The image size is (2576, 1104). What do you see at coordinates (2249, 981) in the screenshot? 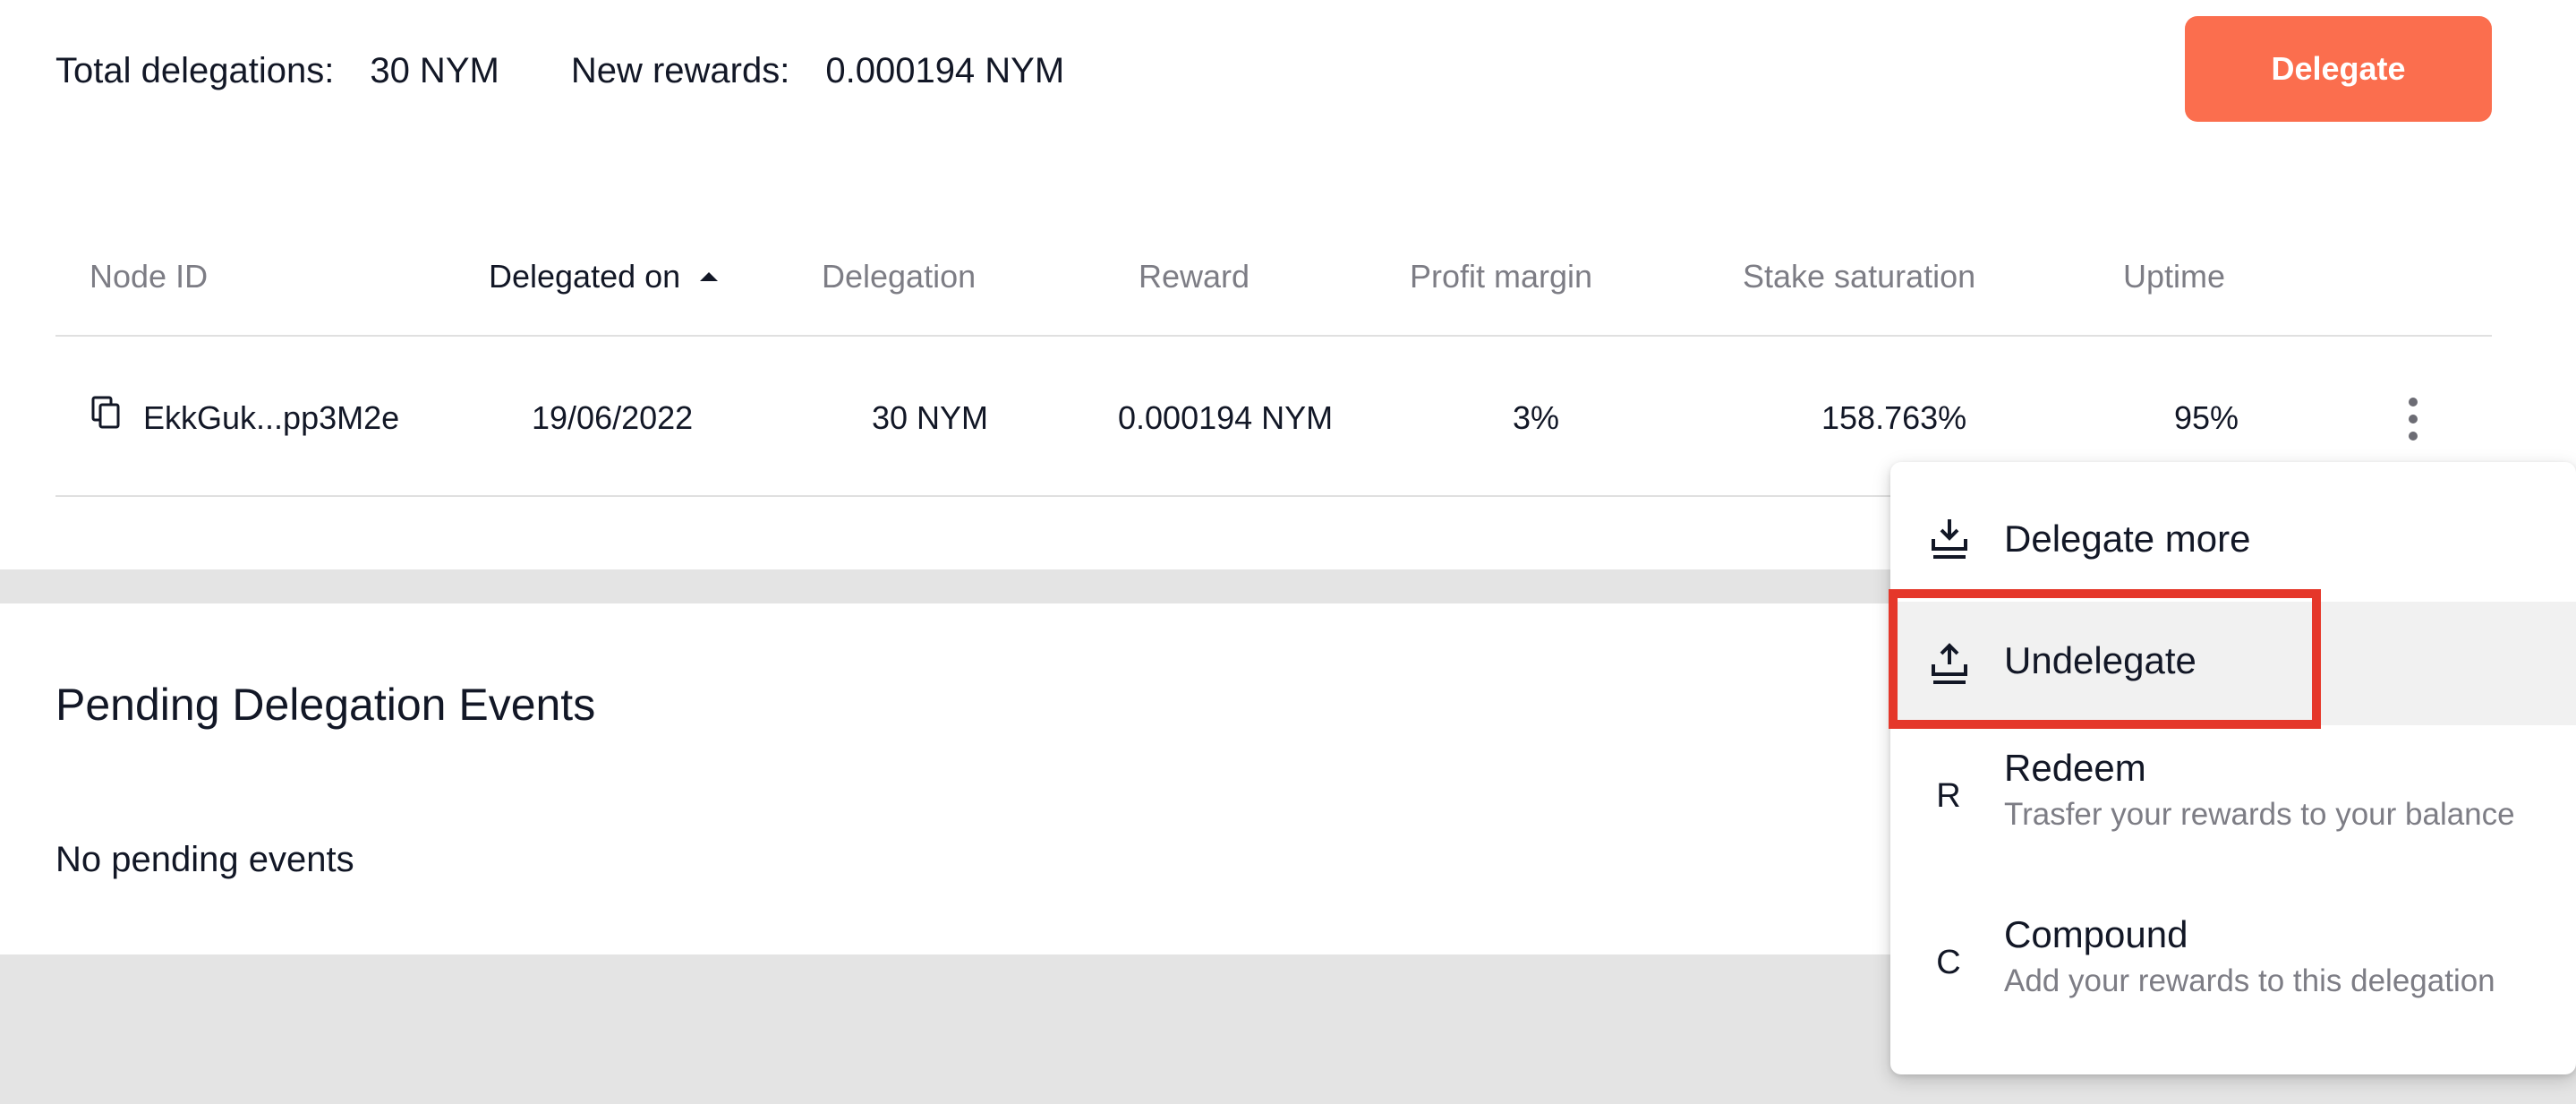
I see `menu-item-subtitle: Add your rewards to this delegation` at bounding box center [2249, 981].